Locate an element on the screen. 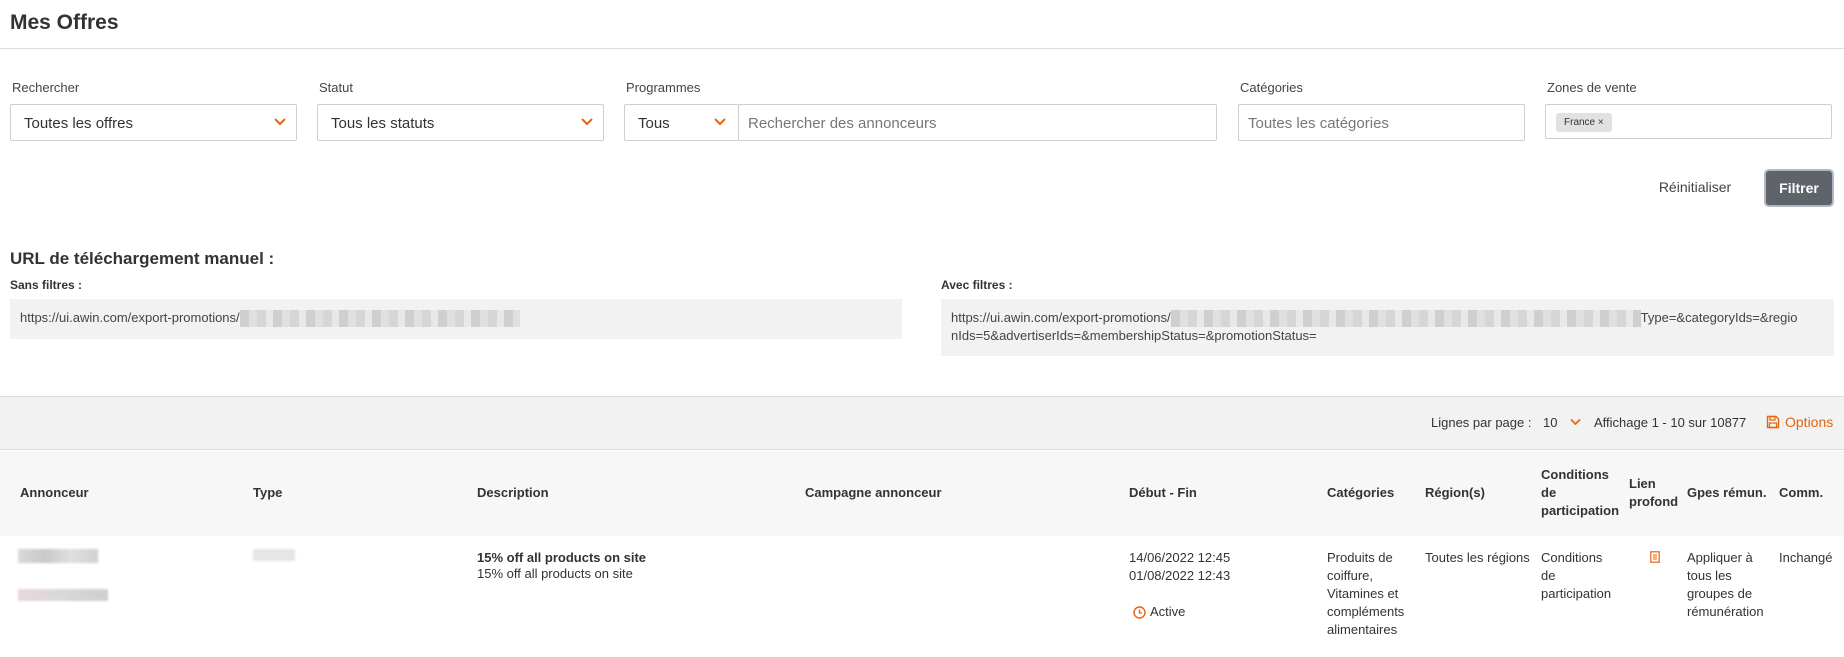  column-header-comm: Comm. is located at coordinates (1801, 493).